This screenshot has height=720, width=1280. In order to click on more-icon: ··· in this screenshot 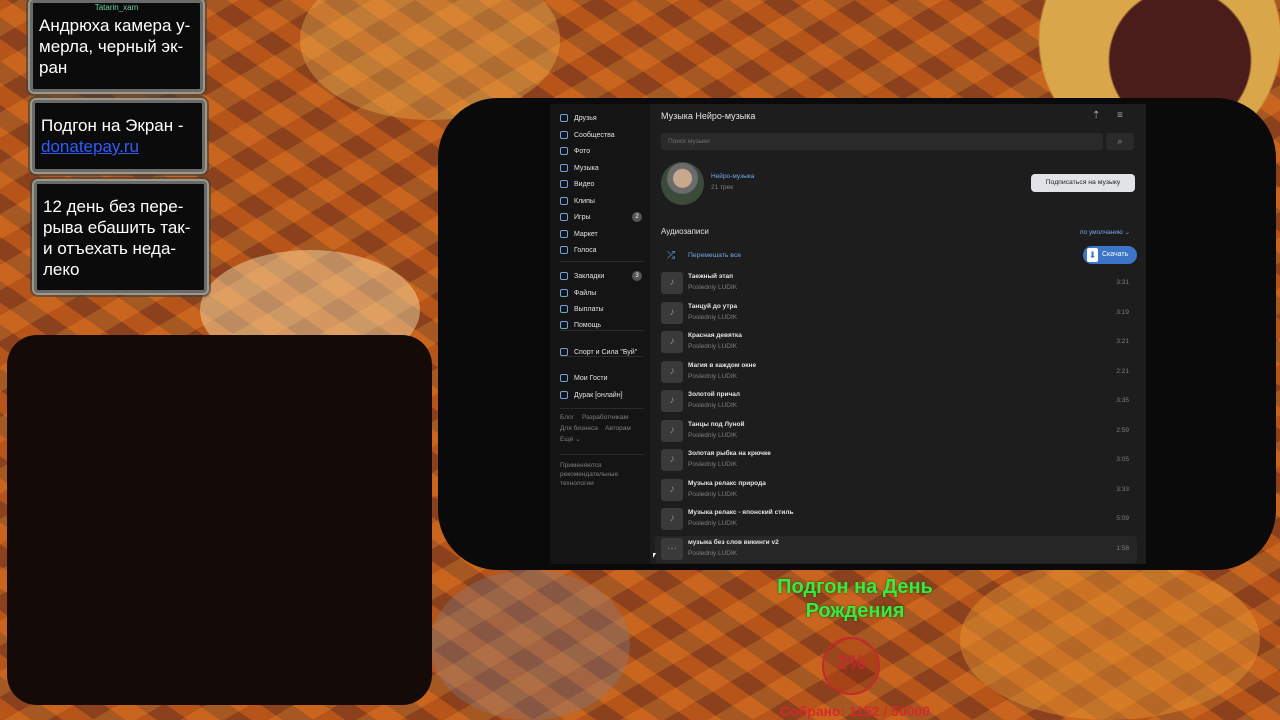, I will do `click(672, 548)`.